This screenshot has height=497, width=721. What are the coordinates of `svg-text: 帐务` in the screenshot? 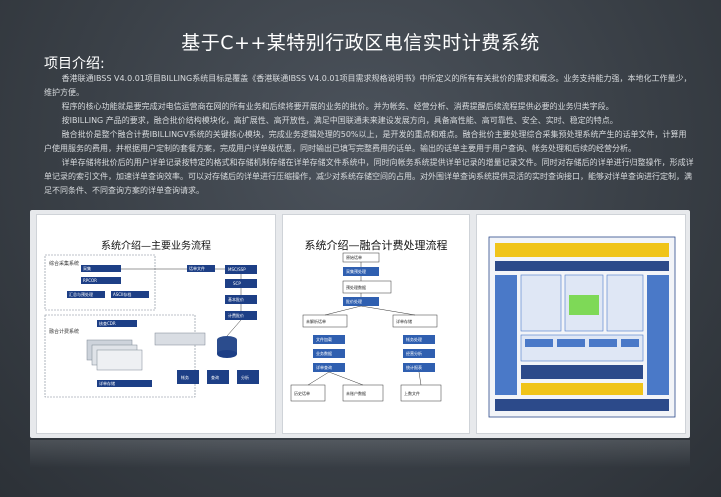 It's located at (185, 377).